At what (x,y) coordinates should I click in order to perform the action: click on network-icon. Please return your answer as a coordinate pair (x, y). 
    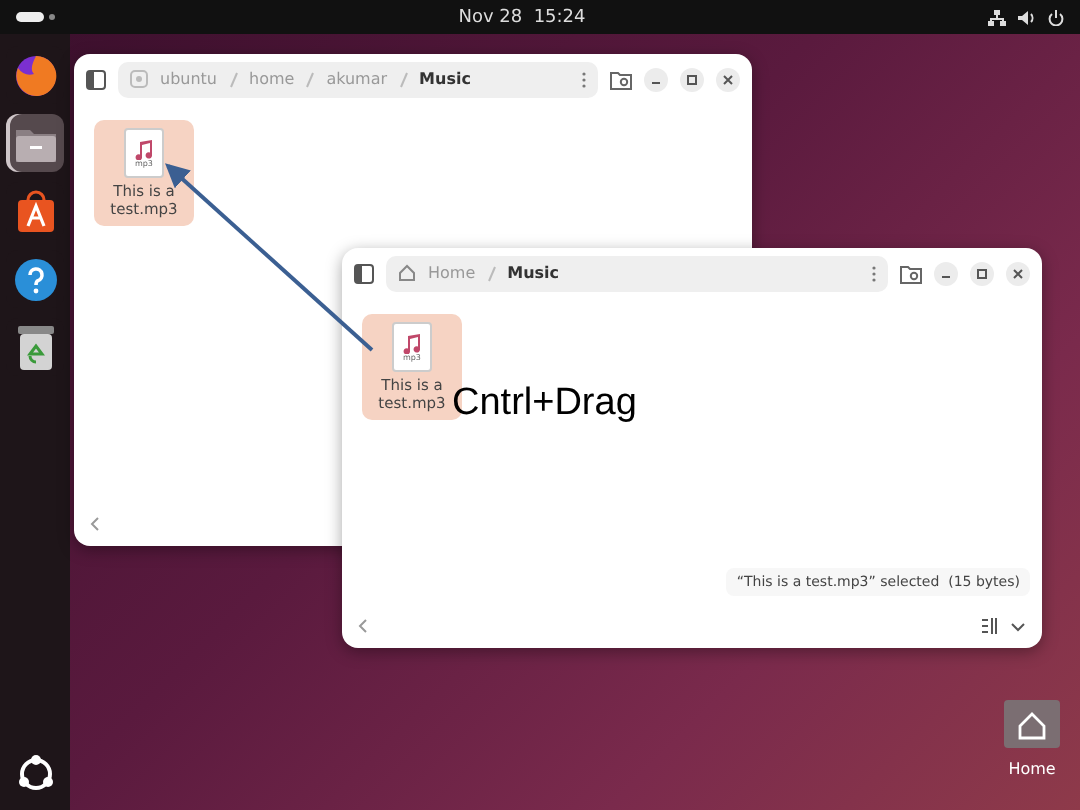
    Looking at the image, I should click on (996, 17).